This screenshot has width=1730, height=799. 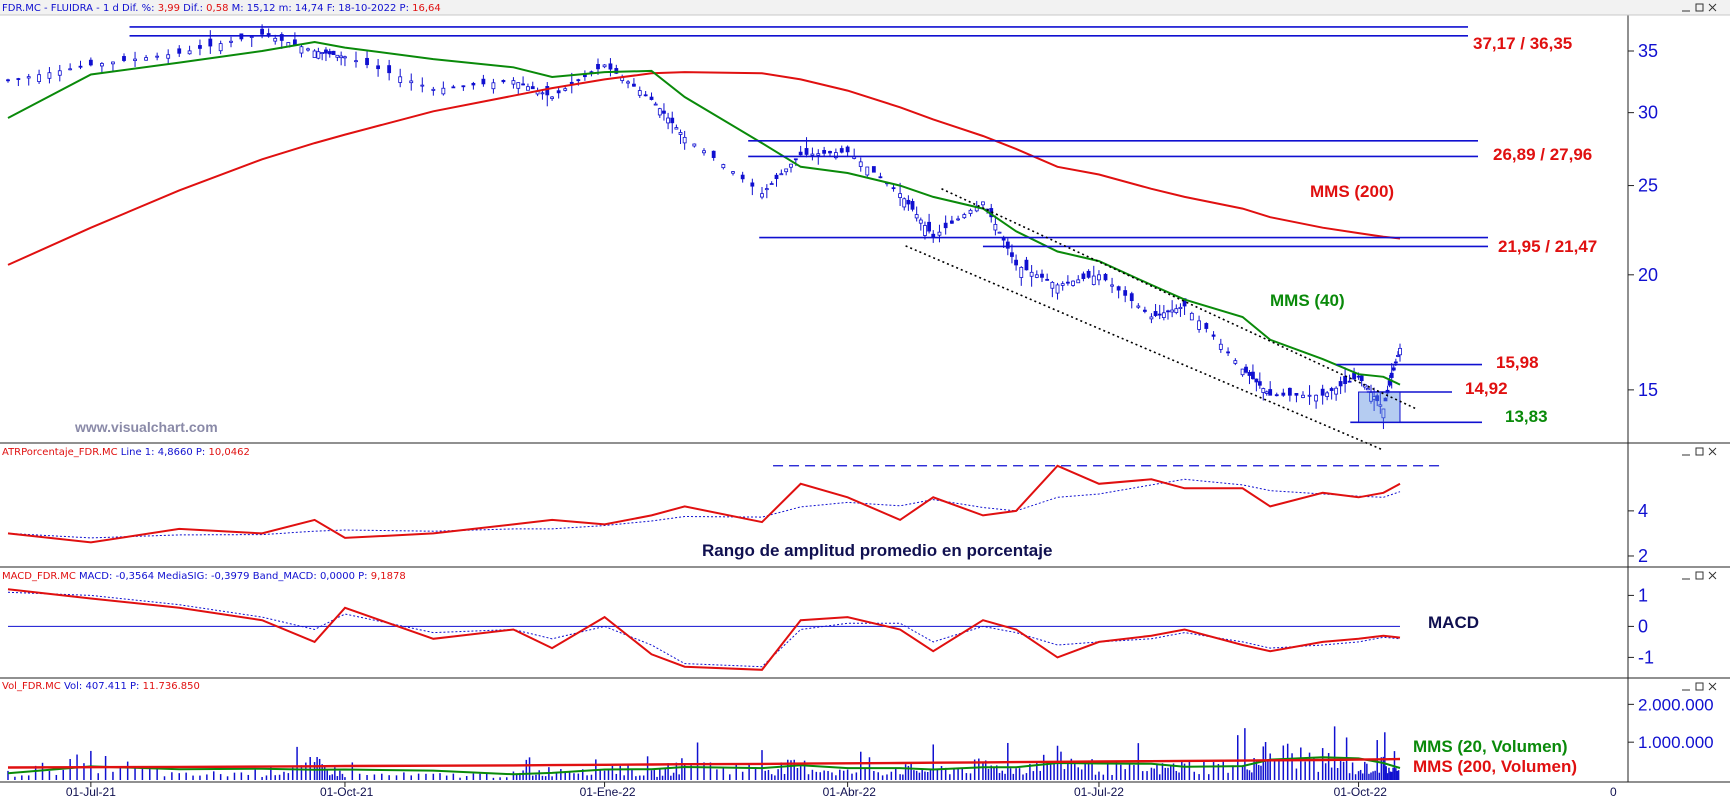 I want to click on close-icon, so click(x=1712, y=686).